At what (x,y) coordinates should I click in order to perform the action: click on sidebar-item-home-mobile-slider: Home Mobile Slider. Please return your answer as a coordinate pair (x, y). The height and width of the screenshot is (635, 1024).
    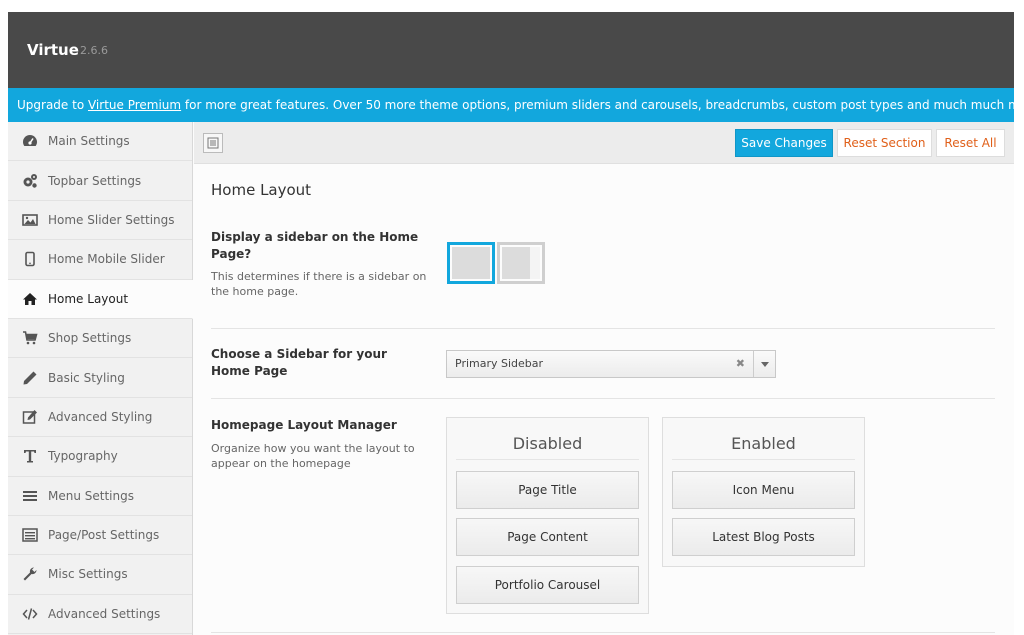
    Looking at the image, I should click on (100, 260).